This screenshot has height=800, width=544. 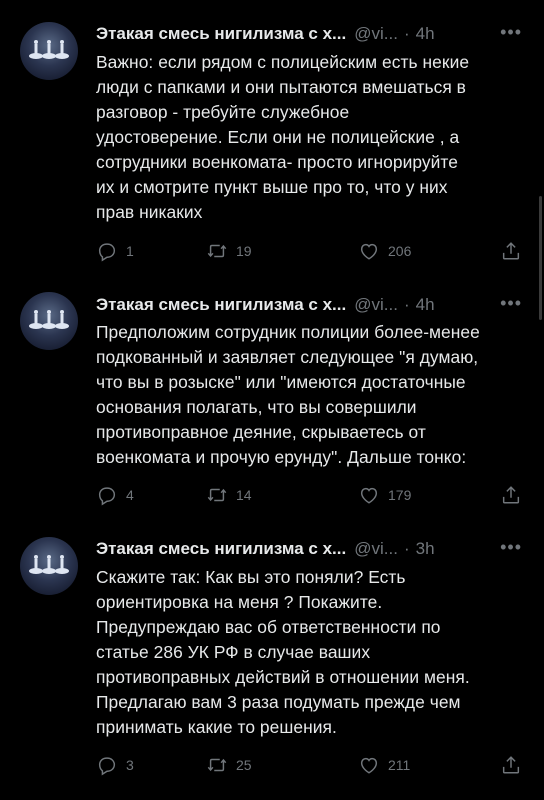 What do you see at coordinates (130, 495) in the screenshot?
I see `reply-count: 4` at bounding box center [130, 495].